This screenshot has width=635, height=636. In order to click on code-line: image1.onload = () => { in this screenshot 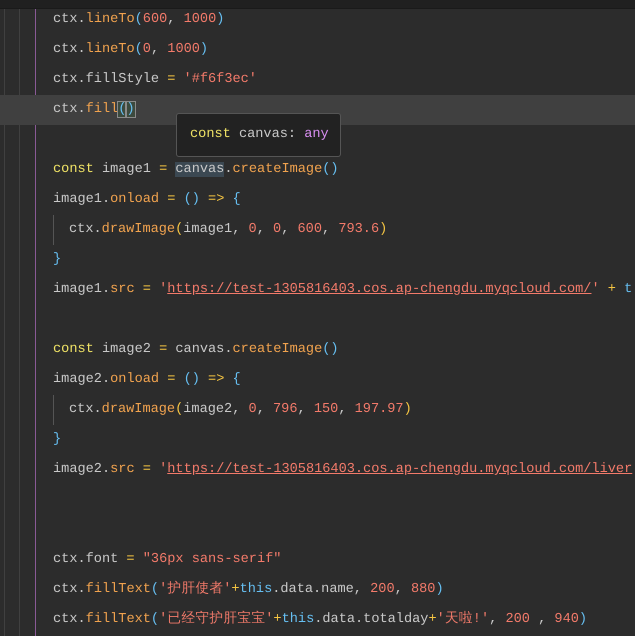, I will do `click(147, 200)`.